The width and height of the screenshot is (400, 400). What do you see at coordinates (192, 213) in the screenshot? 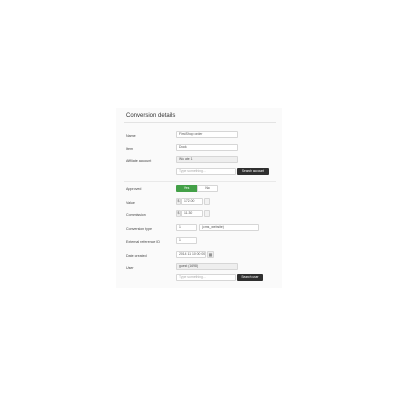
I see `commission-input: 11.30` at bounding box center [192, 213].